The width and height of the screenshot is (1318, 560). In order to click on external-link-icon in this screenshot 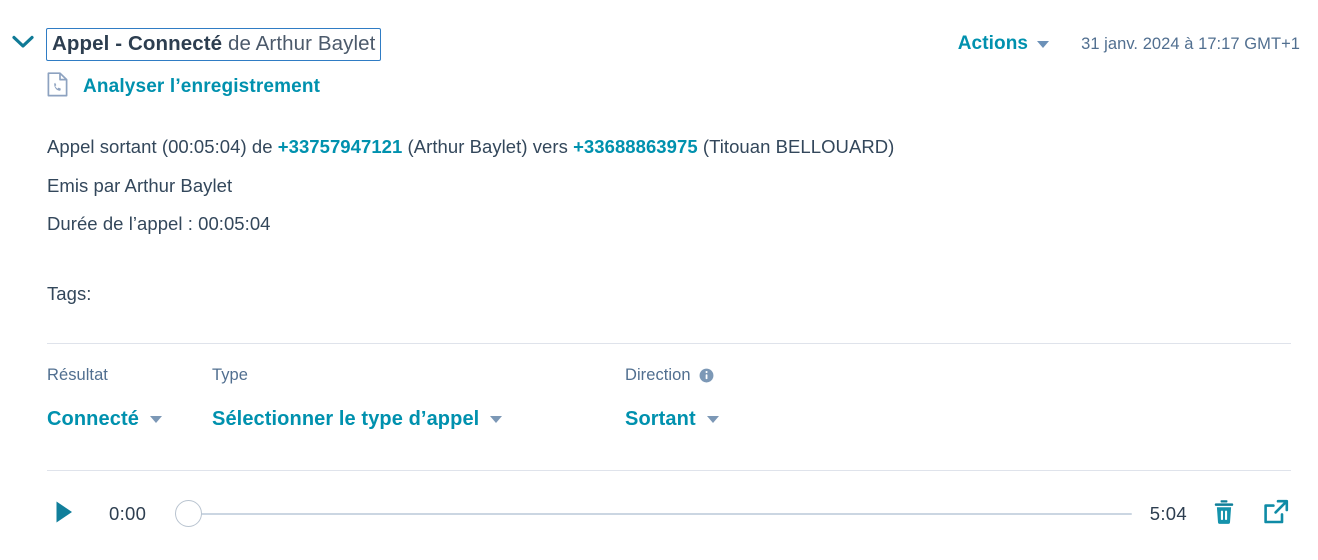, I will do `click(1276, 514)`.